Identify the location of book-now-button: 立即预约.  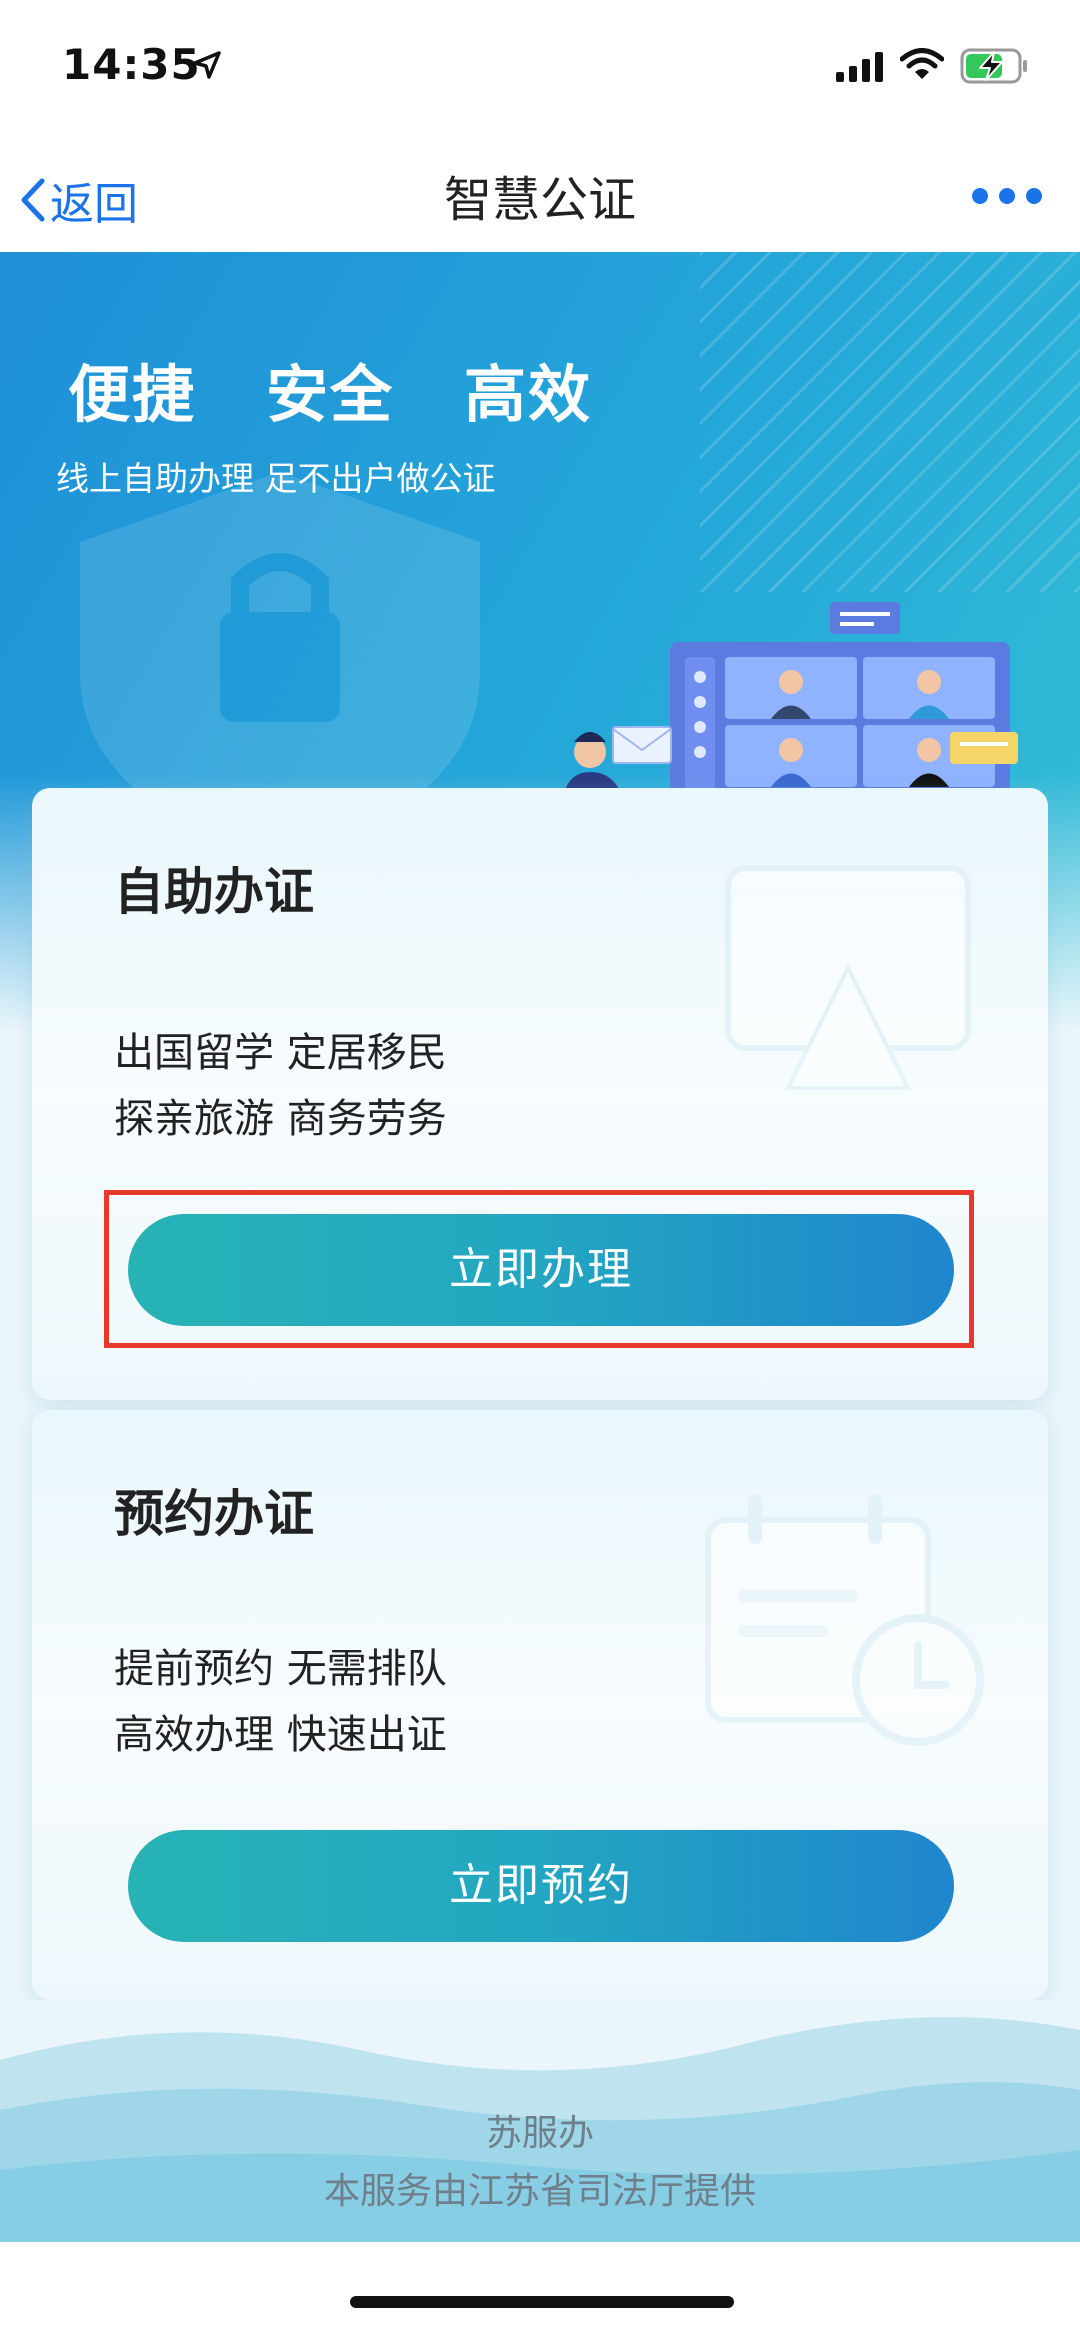
(541, 1886).